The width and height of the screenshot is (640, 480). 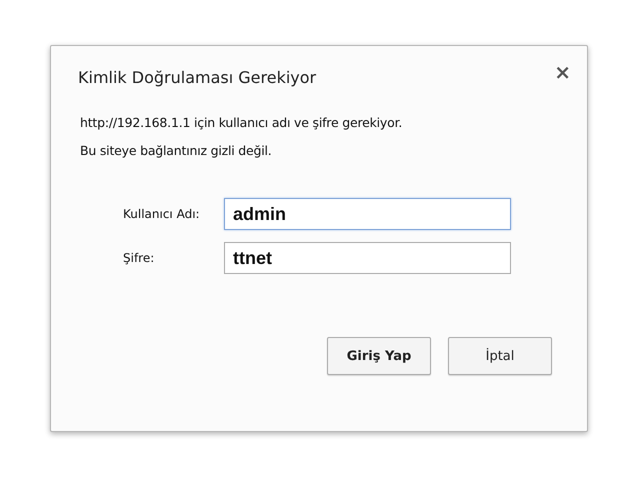 I want to click on close-button: ×, so click(x=562, y=72).